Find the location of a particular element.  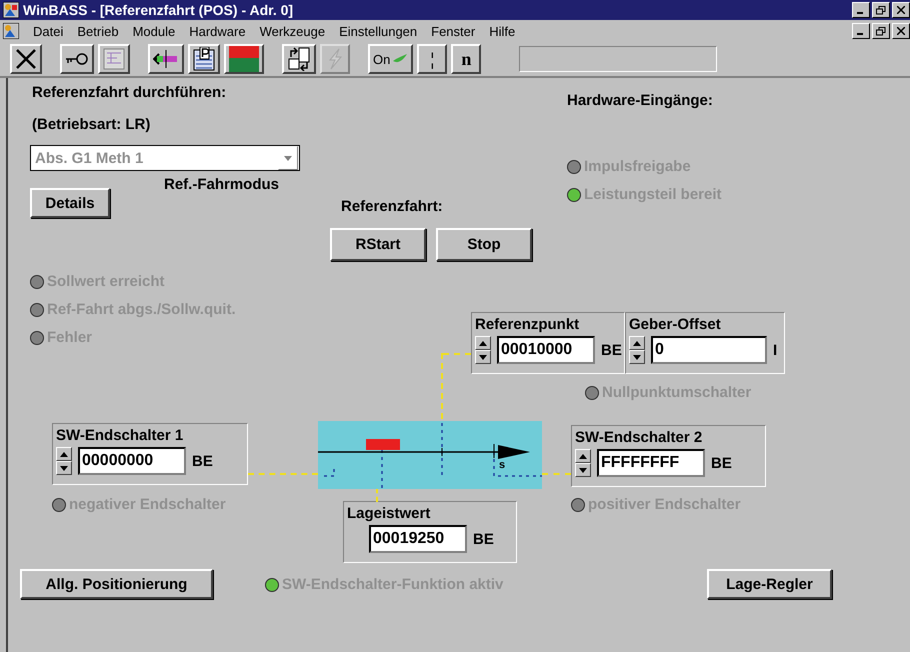

window-title: WinBASS - [Referenzfahrt (POS) - Adr. 0] is located at coordinates (158, 10).